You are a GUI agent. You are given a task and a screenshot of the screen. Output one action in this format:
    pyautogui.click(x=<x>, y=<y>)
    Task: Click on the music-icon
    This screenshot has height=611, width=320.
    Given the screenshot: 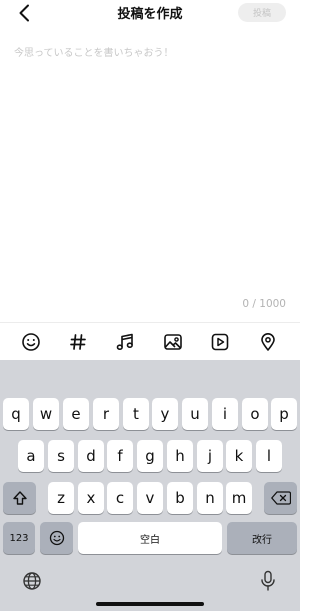 What is the action you would take?
    pyautogui.click(x=124, y=341)
    